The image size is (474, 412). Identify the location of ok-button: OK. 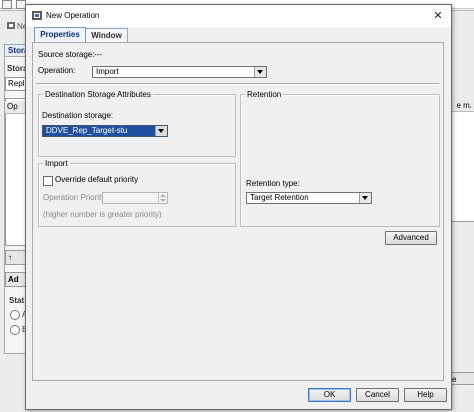
(329, 395).